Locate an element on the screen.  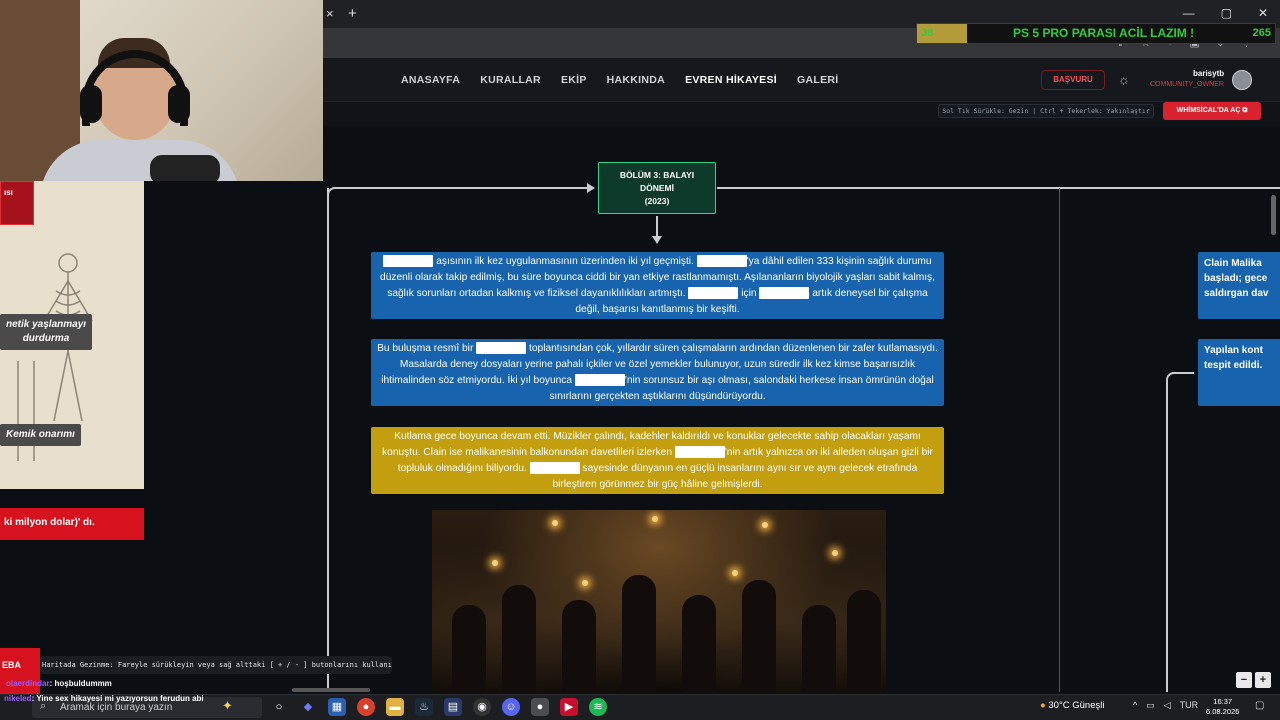
arrow-right-icon is located at coordinates (591, 188).